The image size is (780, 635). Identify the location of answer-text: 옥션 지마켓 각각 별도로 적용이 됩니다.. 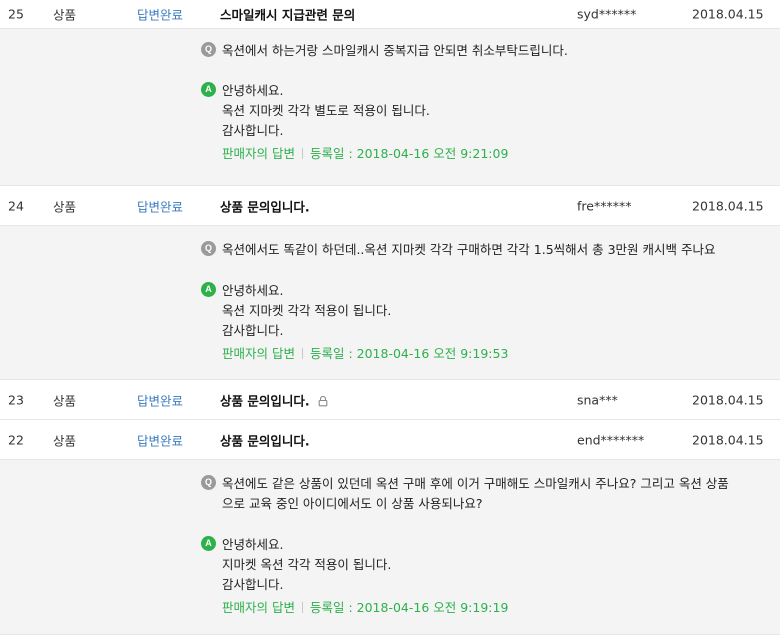
(326, 110).